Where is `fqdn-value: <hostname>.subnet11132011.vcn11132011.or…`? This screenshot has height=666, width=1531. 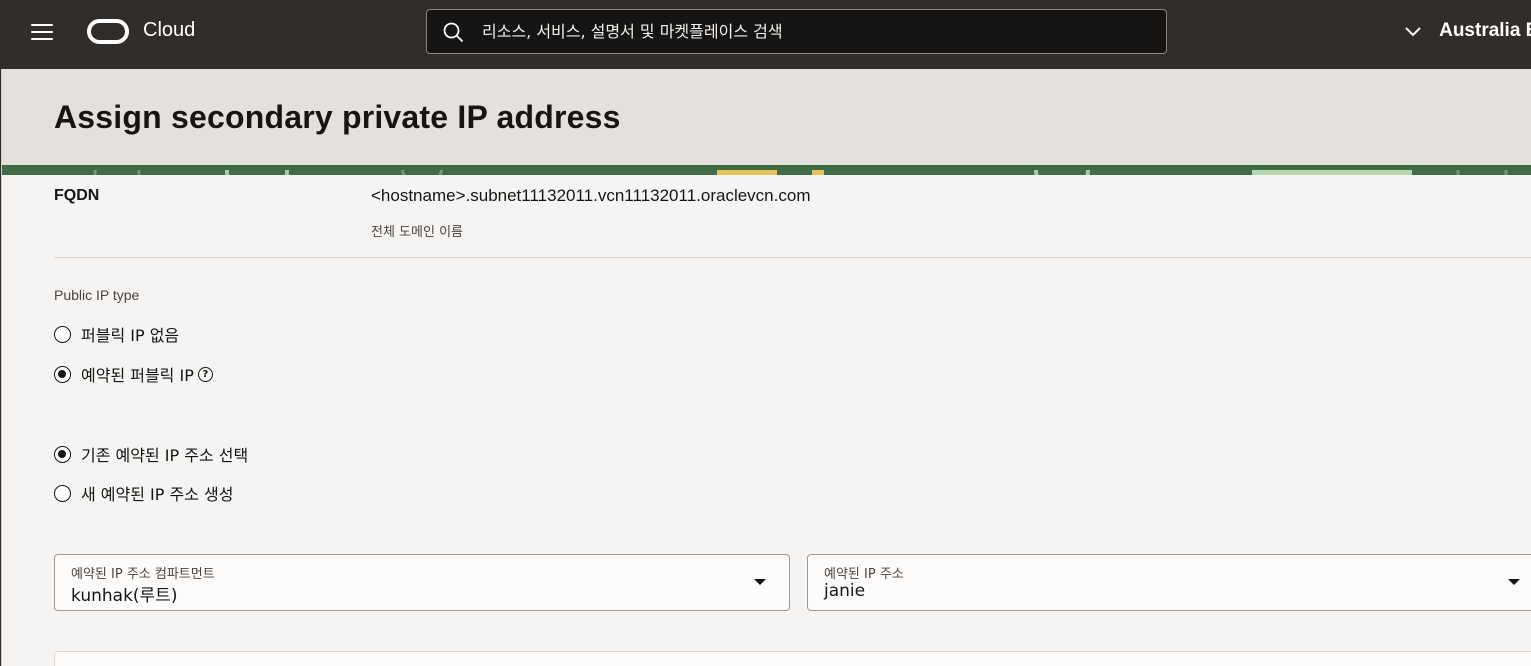 fqdn-value: <hostname>.subnet11132011.vcn11132011.or… is located at coordinates (591, 195).